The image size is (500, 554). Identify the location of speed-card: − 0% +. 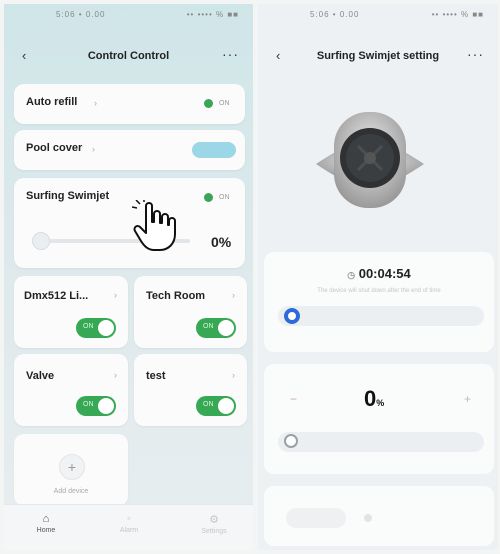
(379, 419).